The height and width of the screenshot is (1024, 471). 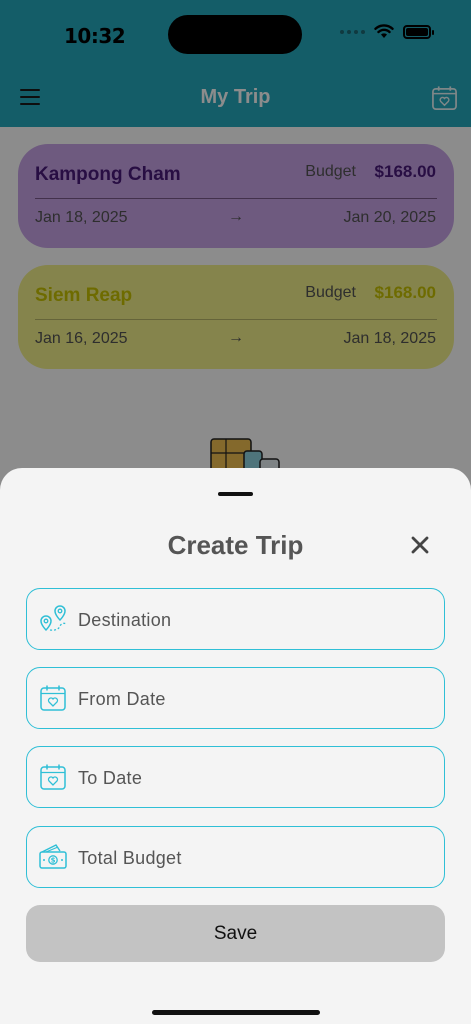 I want to click on money-icon: $, so click(x=53, y=856).